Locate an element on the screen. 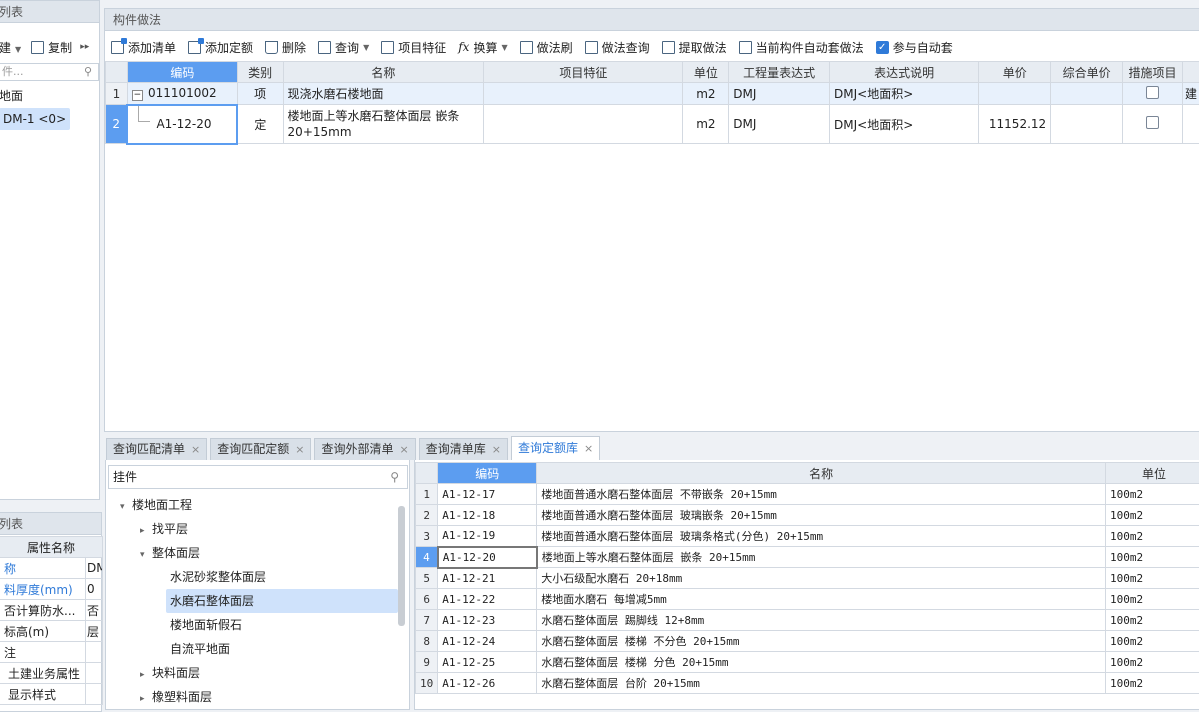 Image resolution: width=1199 pixels, height=712 pixels. col-measure: 措施项目 is located at coordinates (1152, 72).